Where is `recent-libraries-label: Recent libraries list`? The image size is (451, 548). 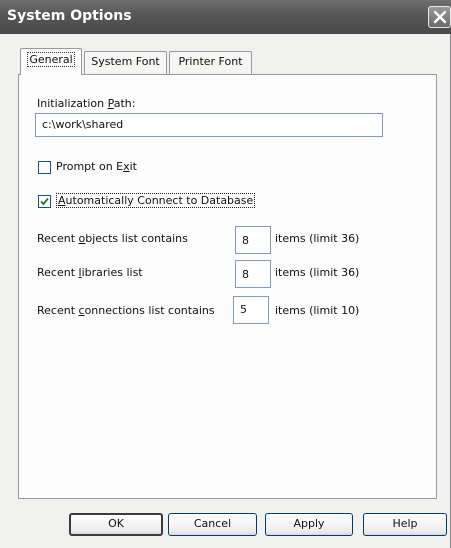 recent-libraries-label: Recent libraries list is located at coordinates (90, 272).